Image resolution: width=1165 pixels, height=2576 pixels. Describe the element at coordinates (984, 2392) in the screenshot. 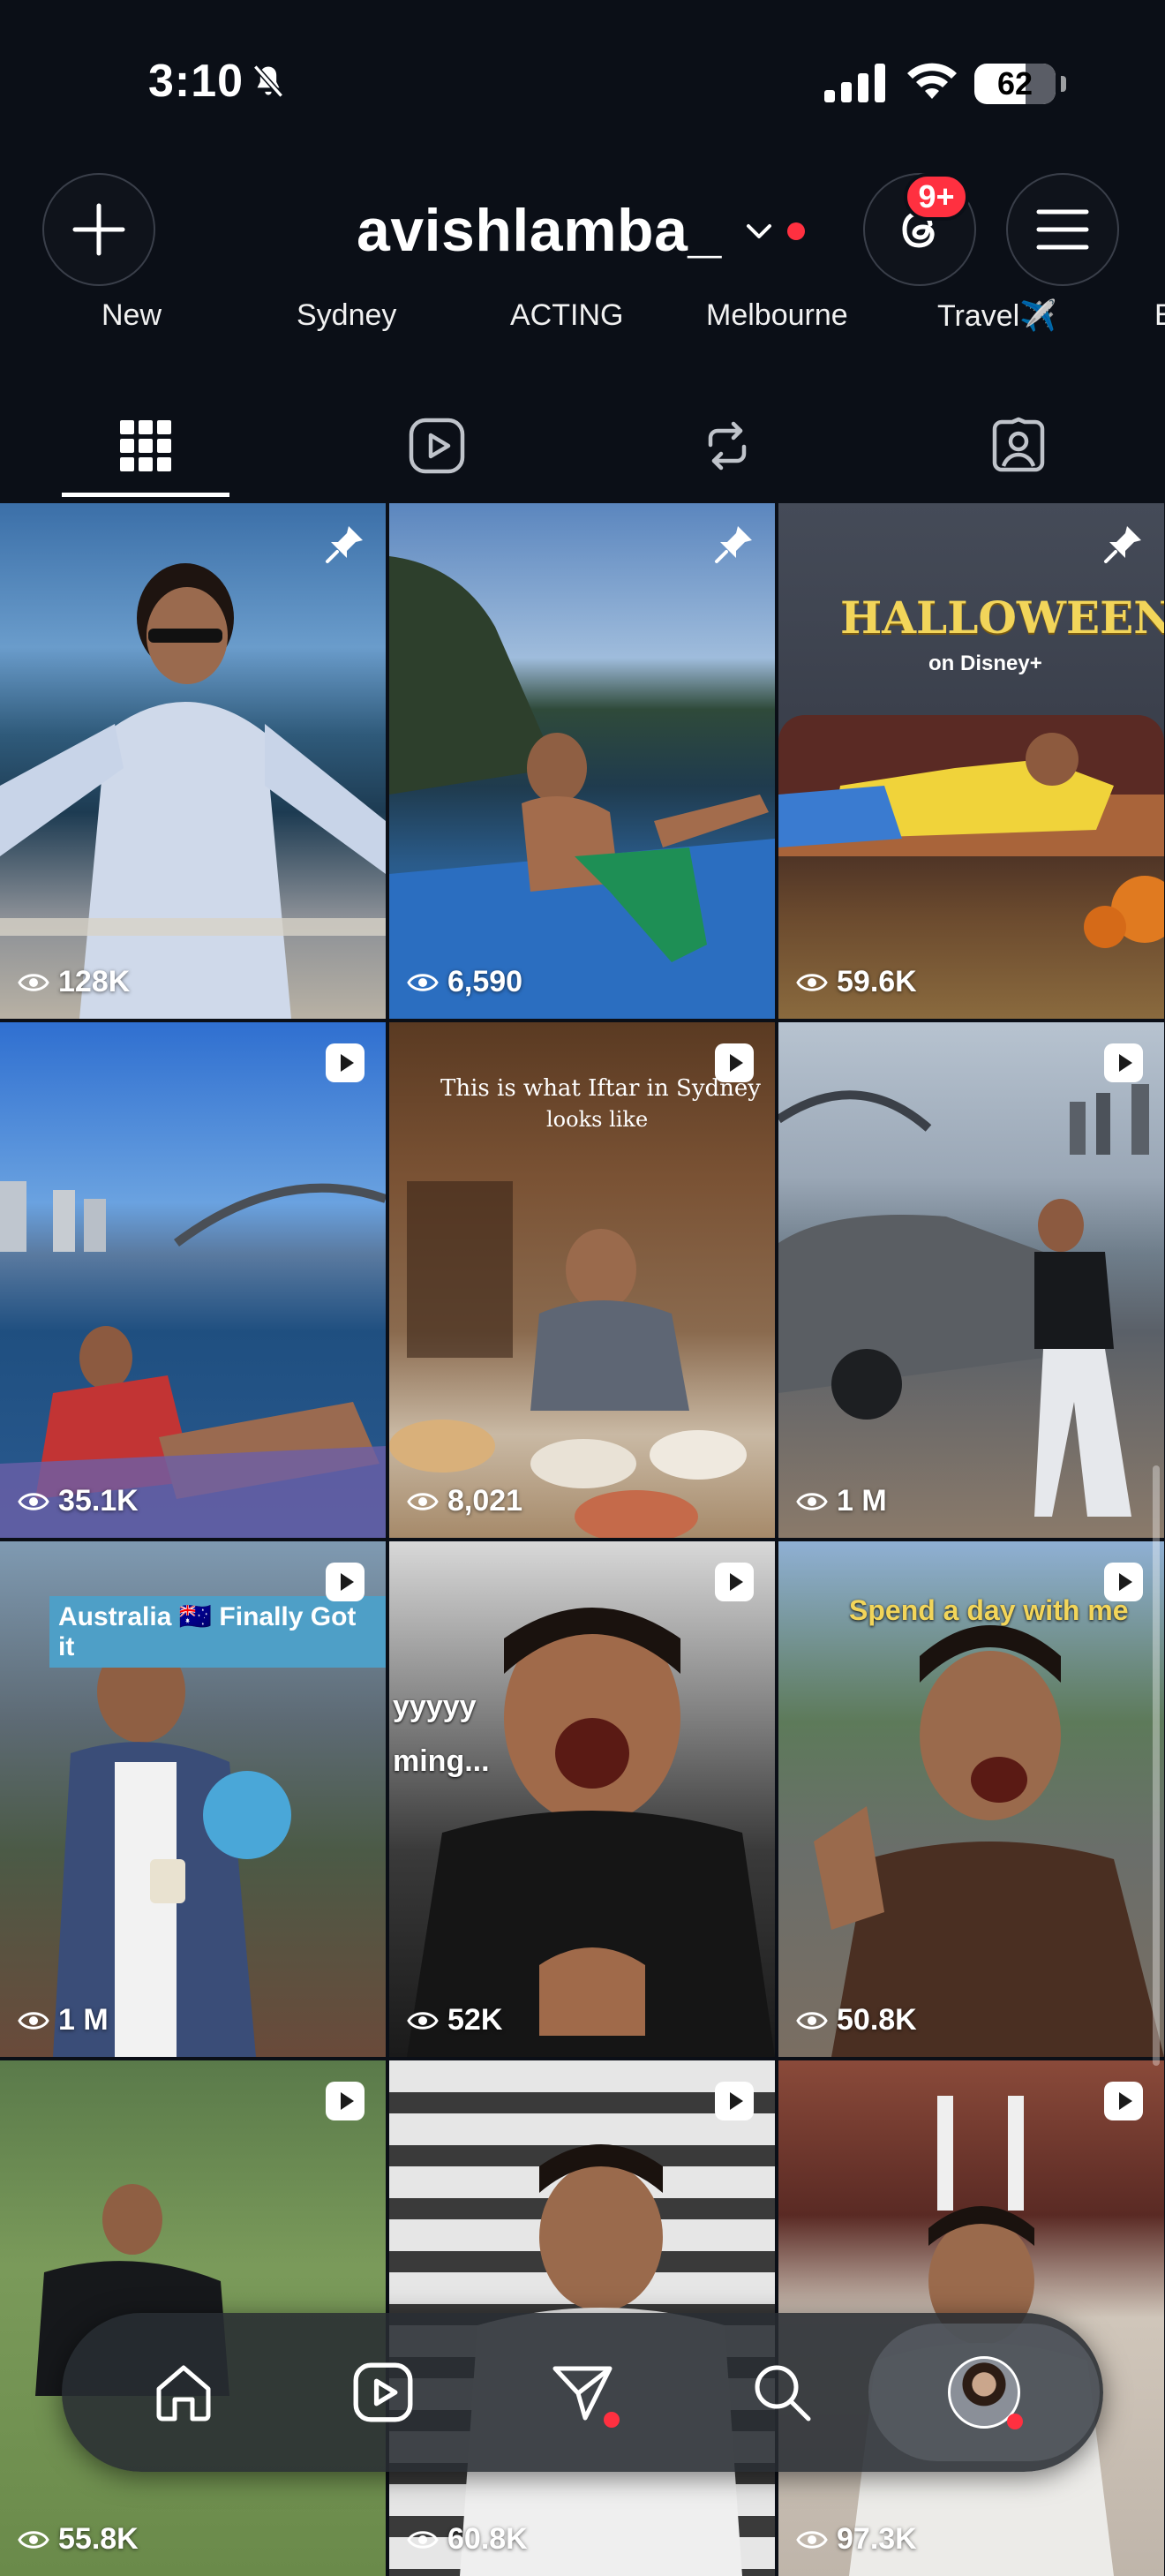

I see `nav-profile` at that location.